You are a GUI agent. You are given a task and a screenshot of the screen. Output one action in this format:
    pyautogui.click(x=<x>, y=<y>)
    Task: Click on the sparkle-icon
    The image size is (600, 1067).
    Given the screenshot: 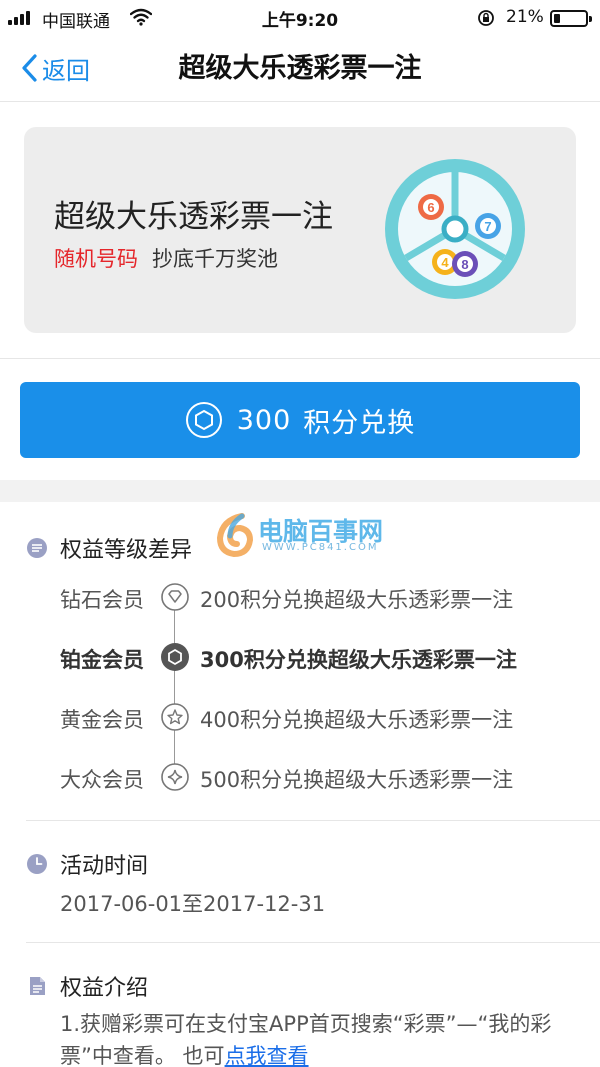 What is the action you would take?
    pyautogui.click(x=175, y=777)
    